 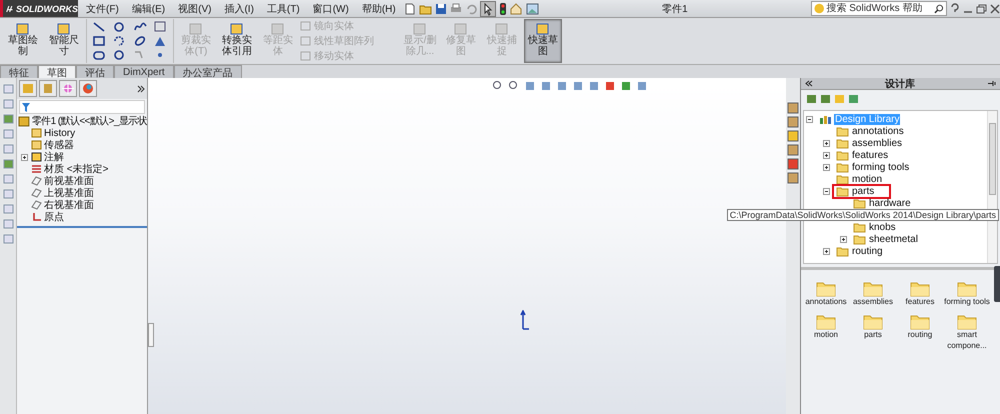 I want to click on picture-icon, so click(x=532, y=8).